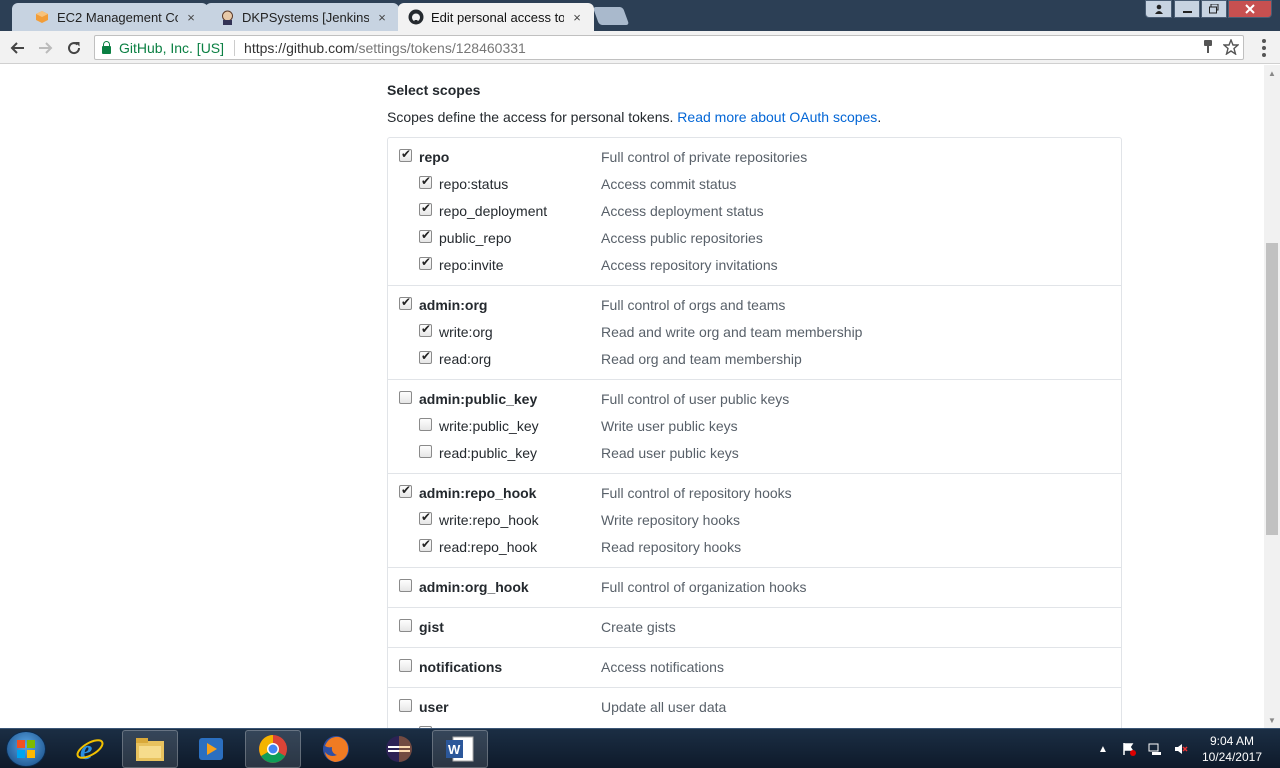 The width and height of the screenshot is (1280, 768). What do you see at coordinates (754, 707) in the screenshot?
I see `scope-row: user Update all user data` at bounding box center [754, 707].